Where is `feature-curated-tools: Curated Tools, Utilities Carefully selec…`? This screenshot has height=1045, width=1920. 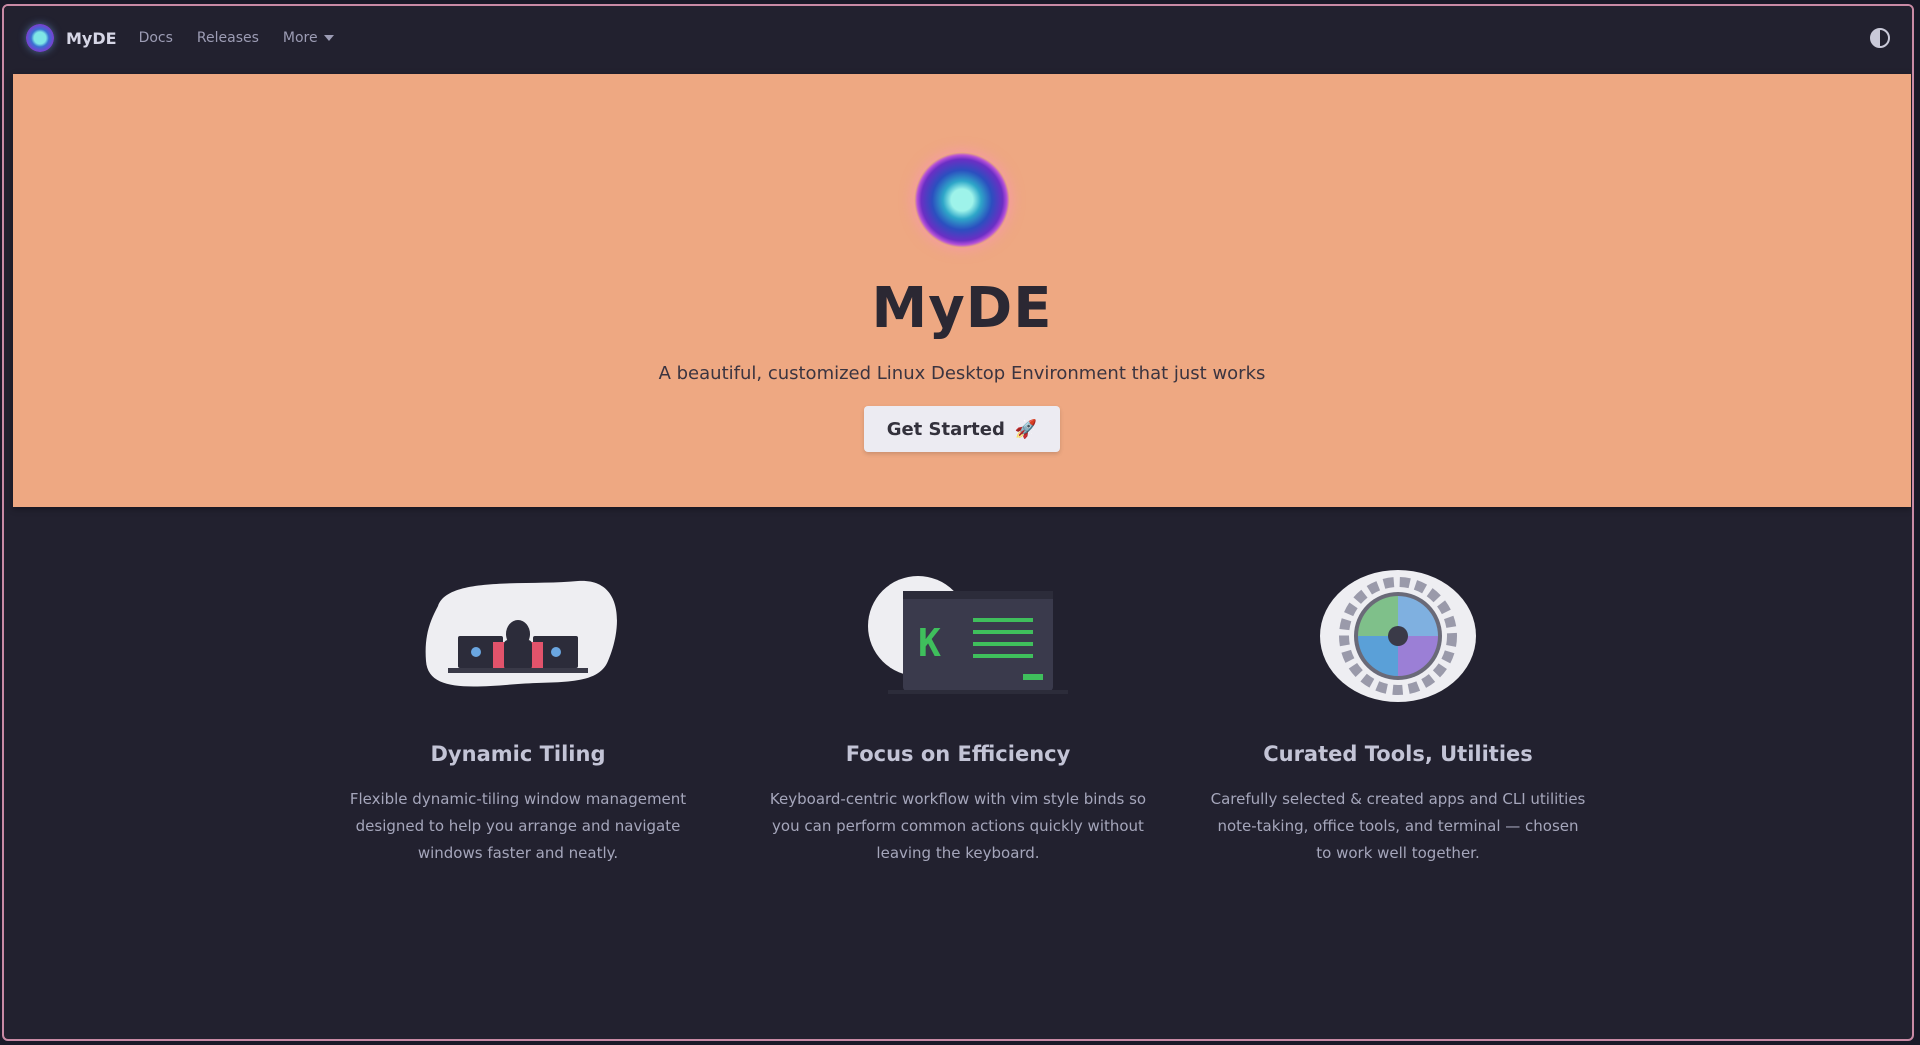
feature-curated-tools: Curated Tools, Utilities Carefully selec… is located at coordinates (1398, 716).